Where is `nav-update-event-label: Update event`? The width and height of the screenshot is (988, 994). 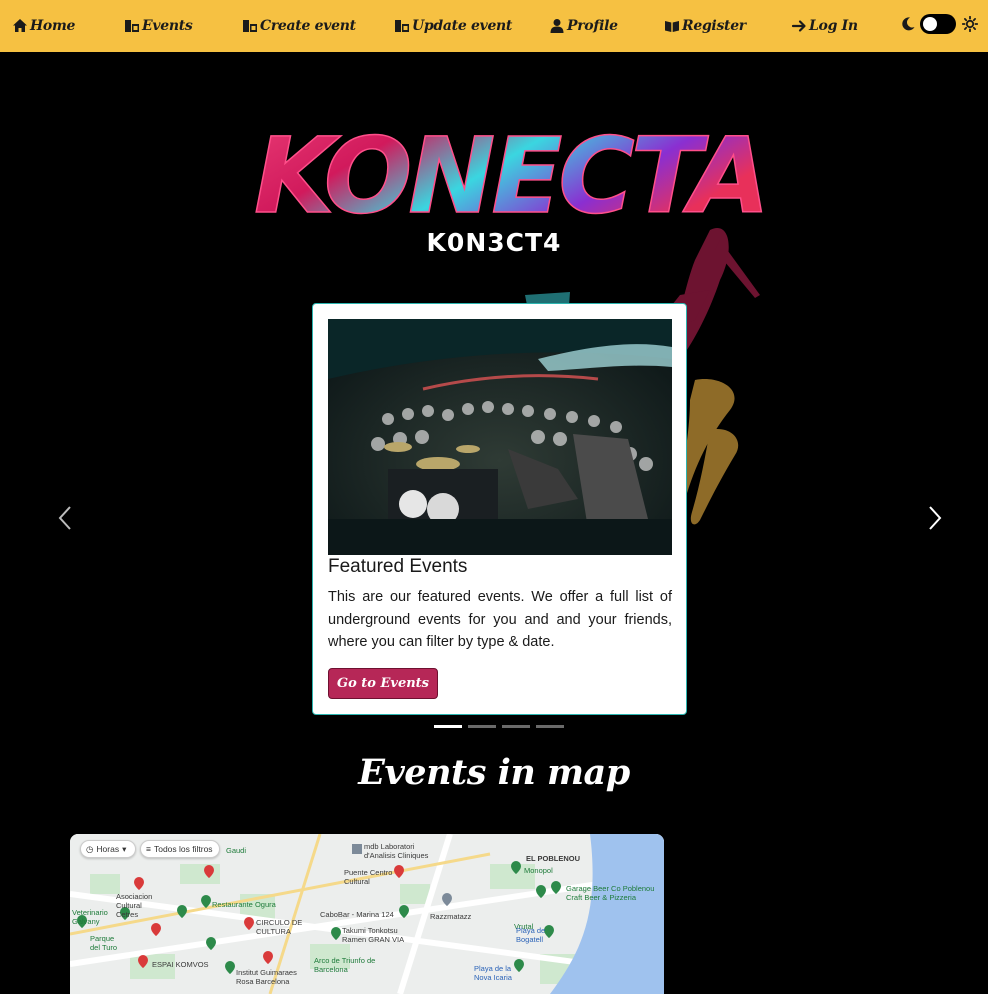 nav-update-event-label: Update event is located at coordinates (462, 26).